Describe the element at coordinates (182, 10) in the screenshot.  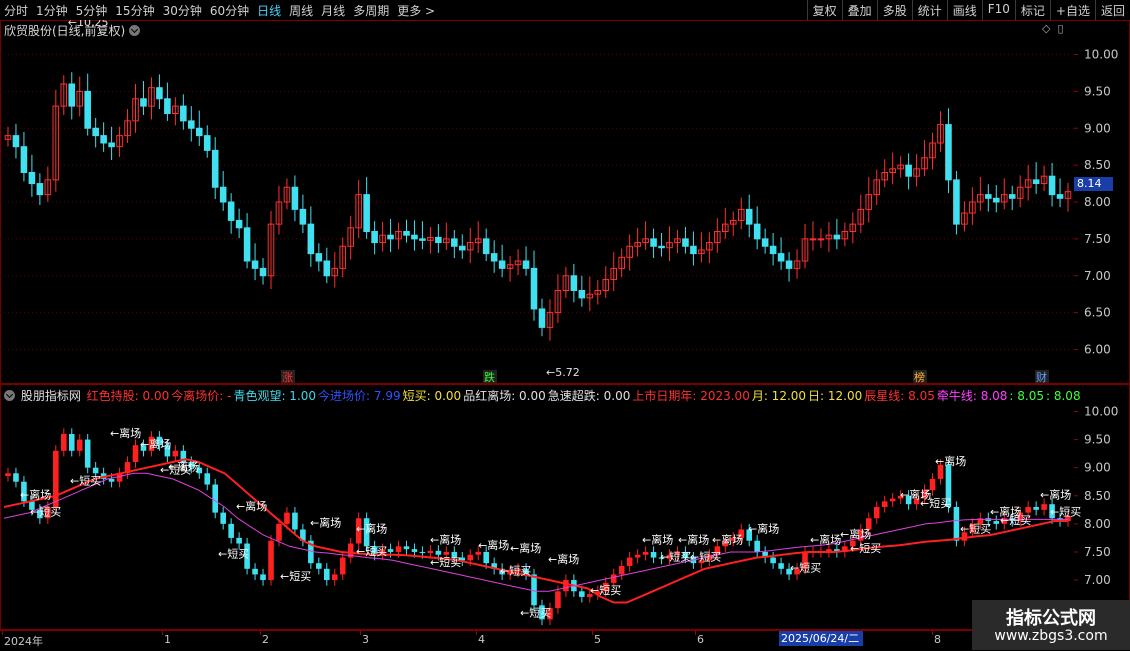
I see `period-tab-4: 30分钟` at that location.